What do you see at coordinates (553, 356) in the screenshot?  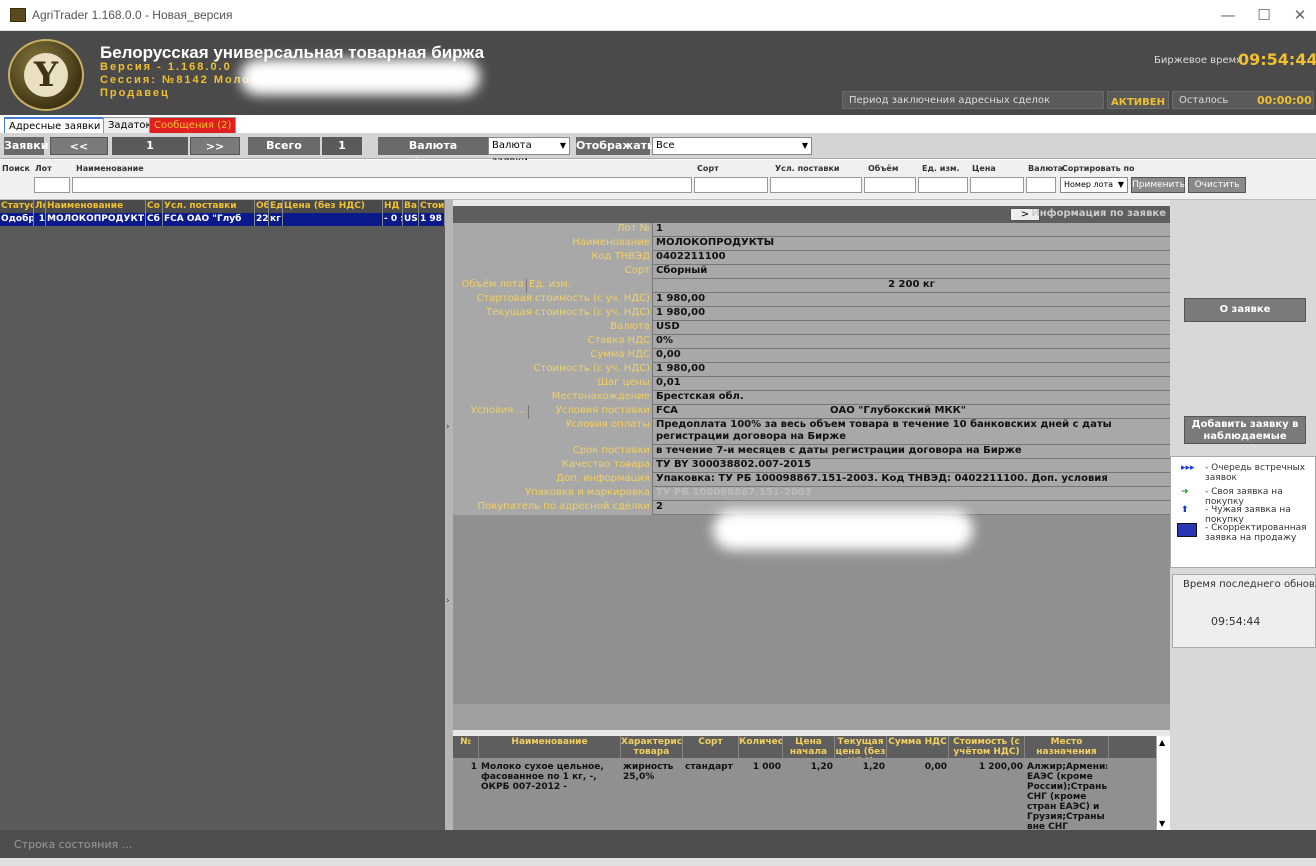 I see `detail-label: Сумма НДС` at bounding box center [553, 356].